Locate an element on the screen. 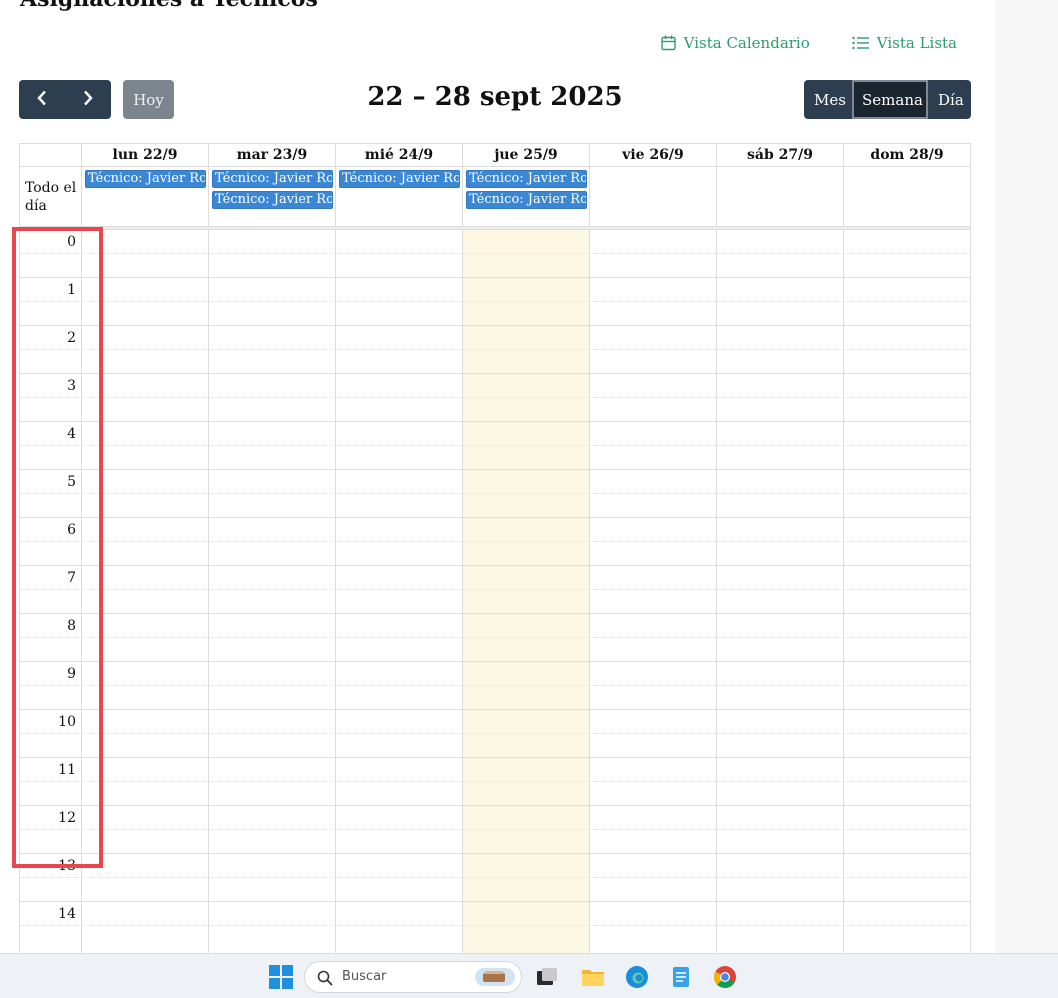 The height and width of the screenshot is (998, 1058). hour-label: 3 is located at coordinates (71, 386).